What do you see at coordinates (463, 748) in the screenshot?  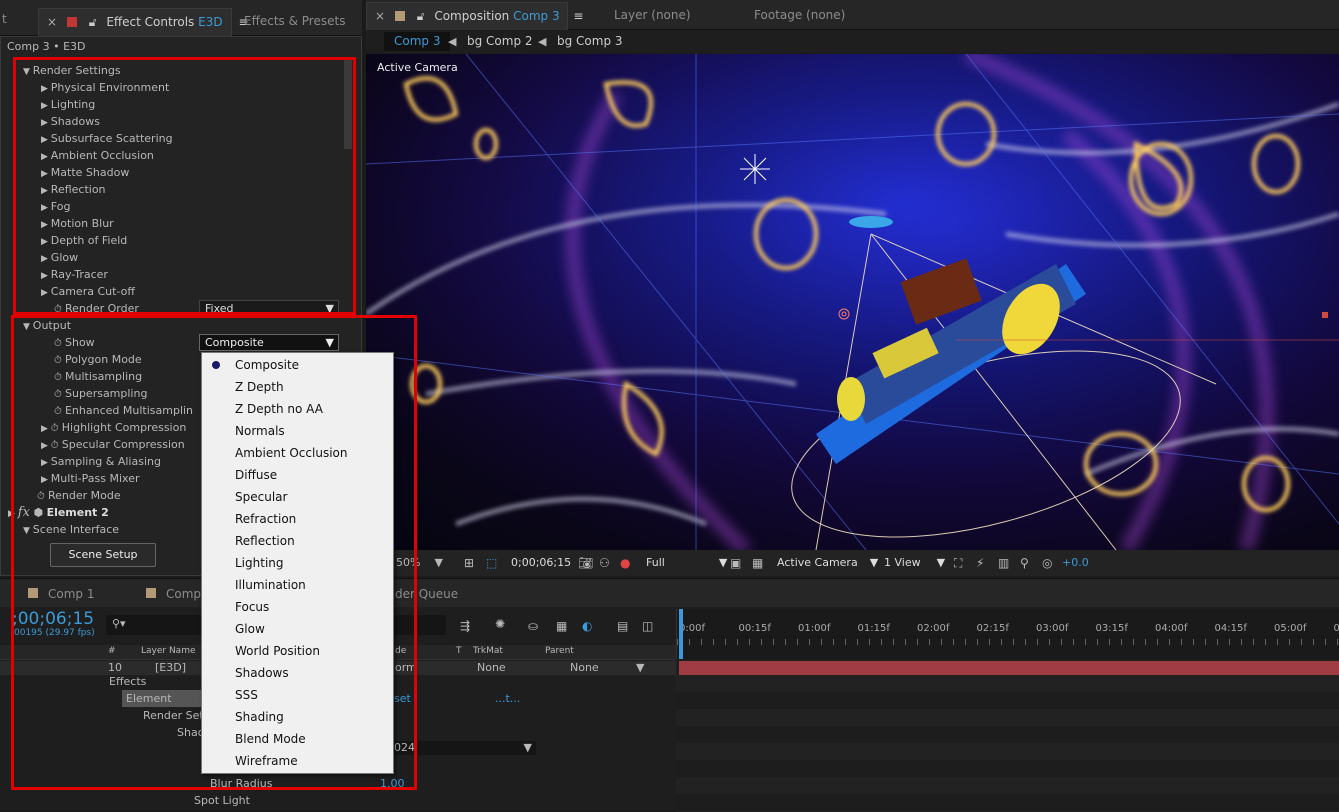 I see `tl-res-select: 024▼` at bounding box center [463, 748].